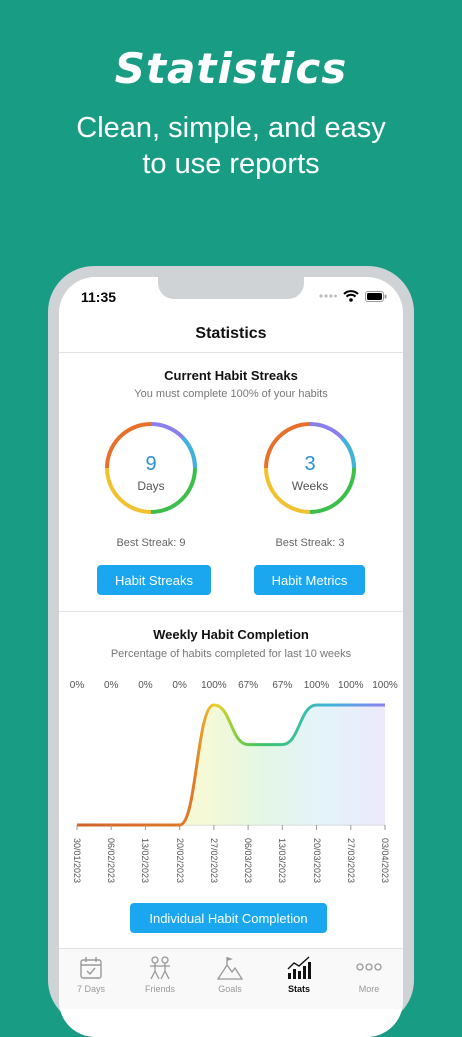  I want to click on tab-friends: Friends, so click(160, 974).